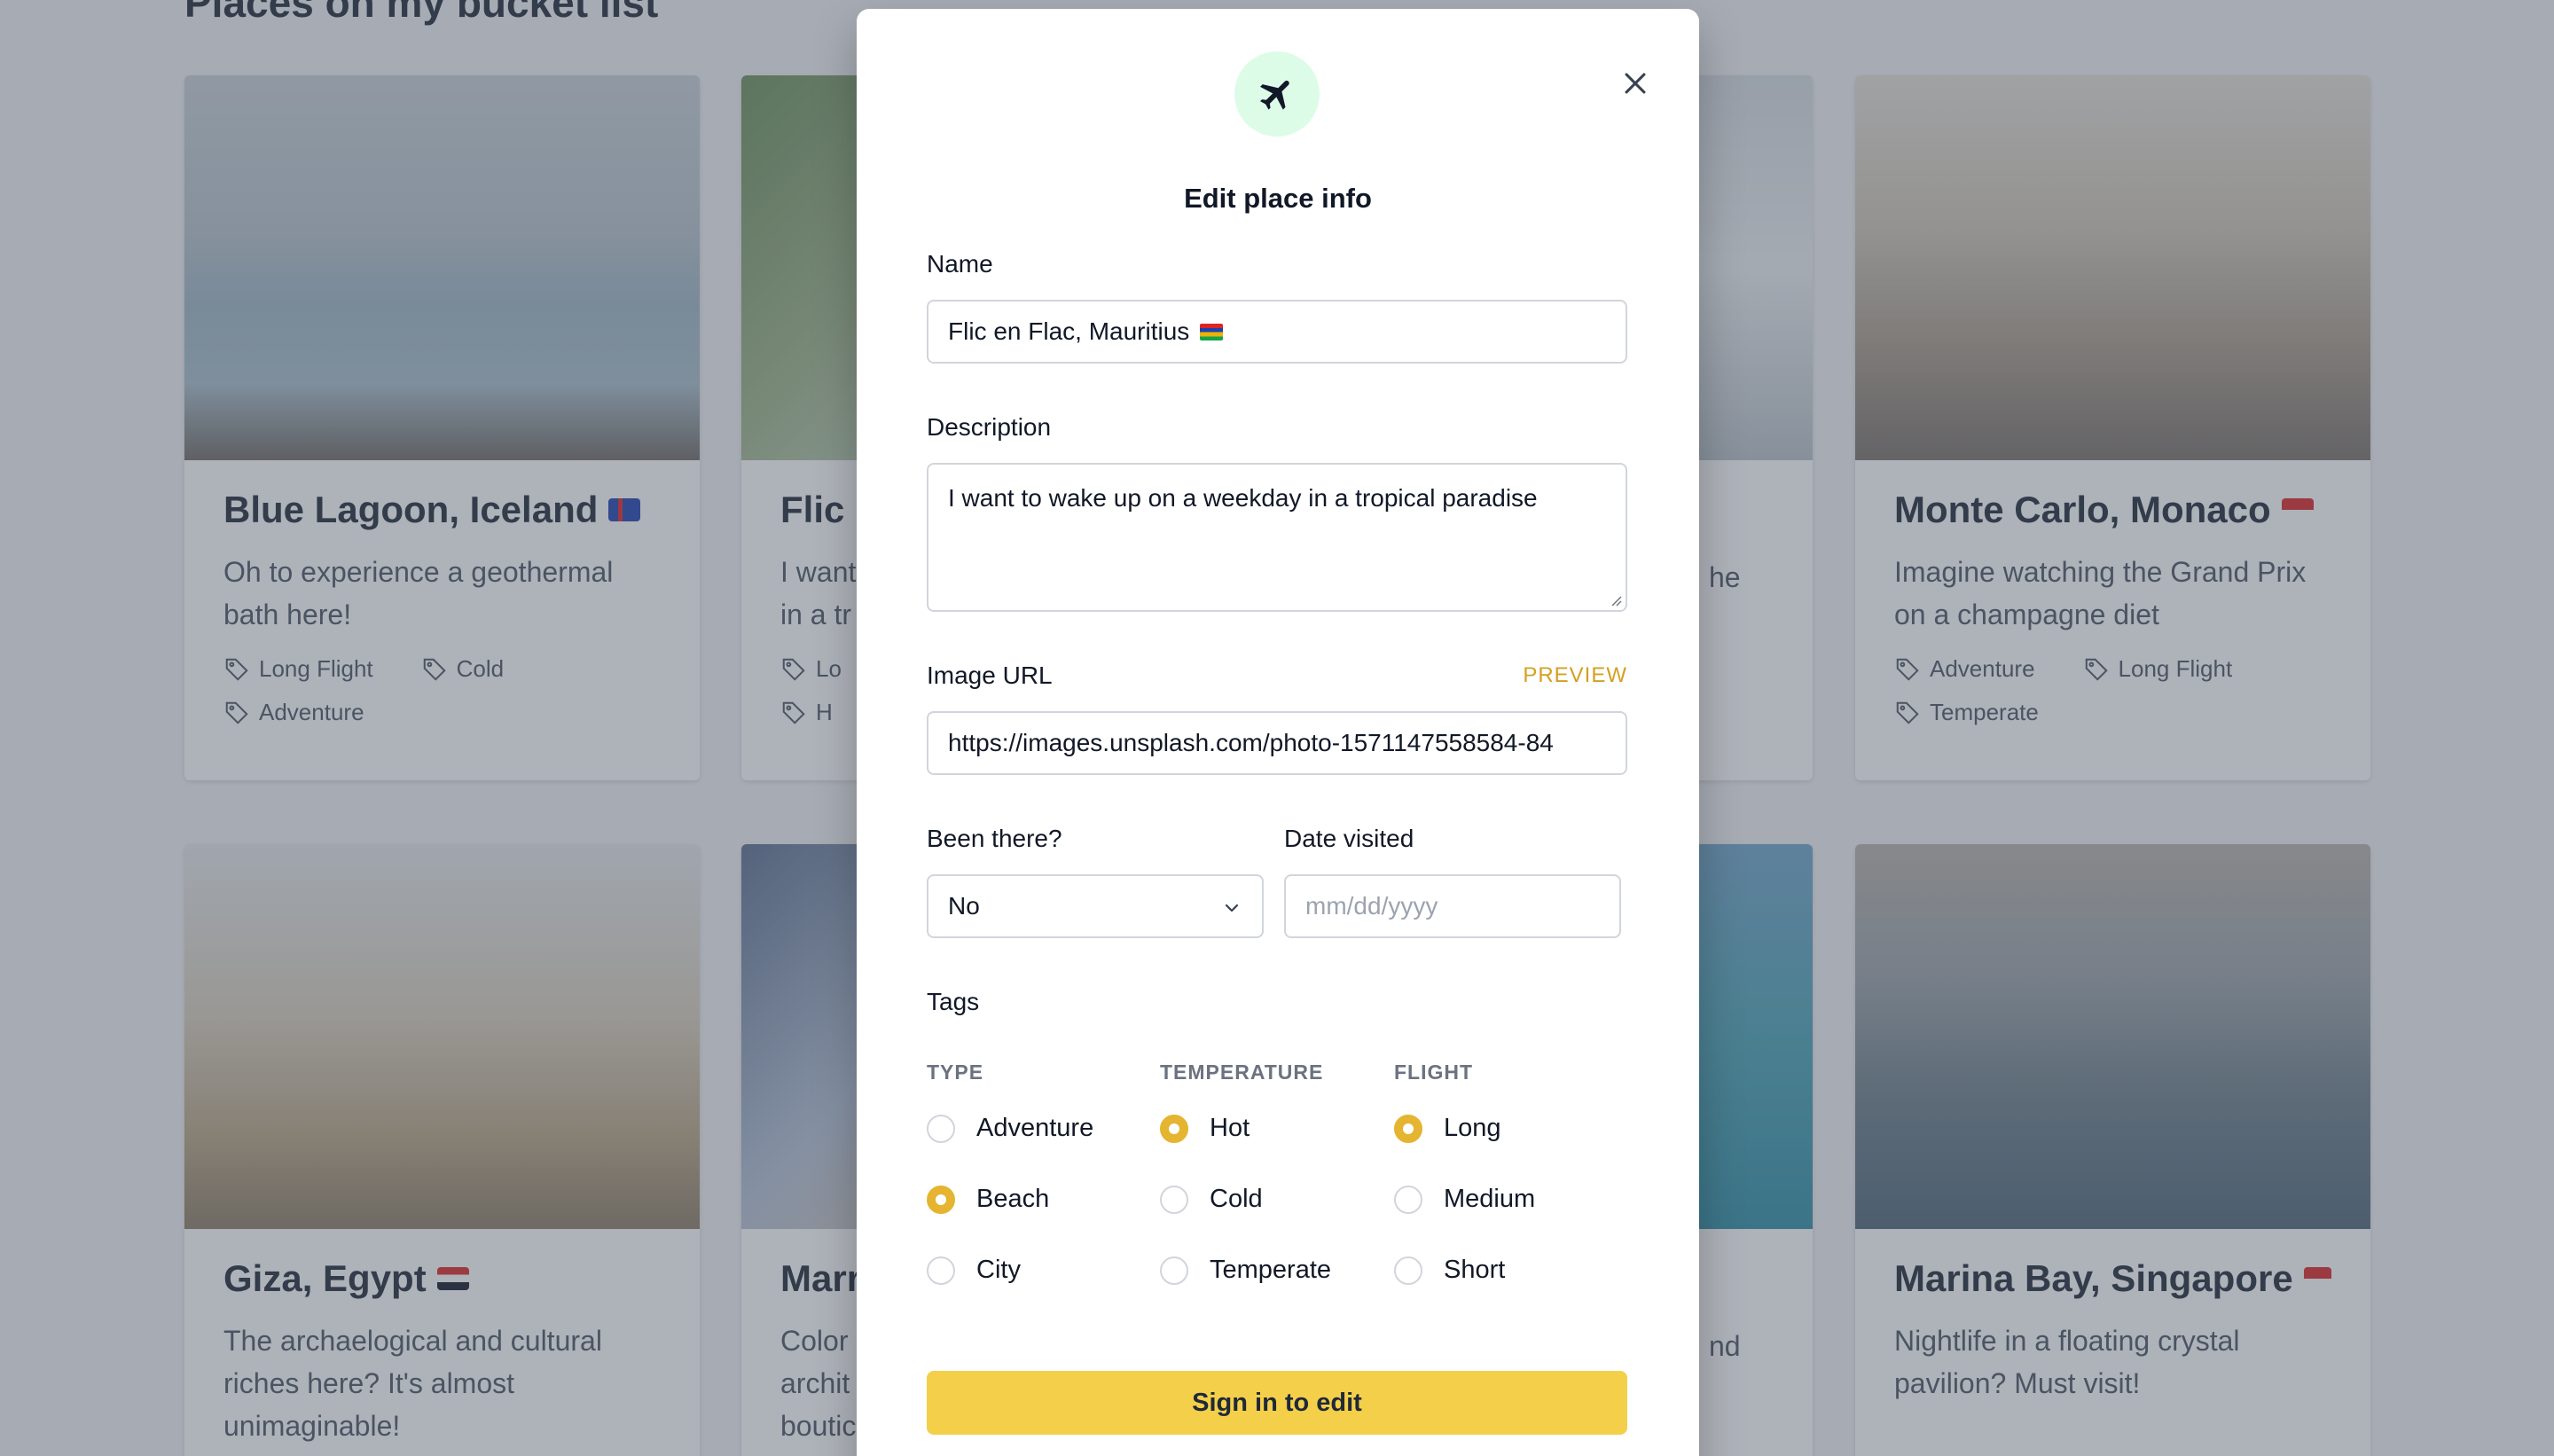  Describe the element at coordinates (1010, 1128) in the screenshot. I see `tag-radio-adventure: Adventure` at that location.